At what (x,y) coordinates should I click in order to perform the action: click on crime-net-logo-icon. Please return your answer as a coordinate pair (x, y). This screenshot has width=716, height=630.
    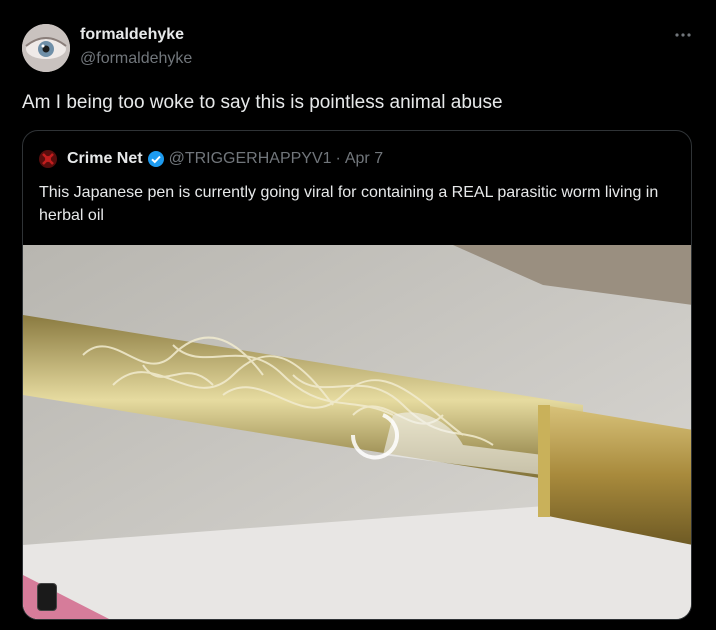
    Looking at the image, I should click on (48, 159).